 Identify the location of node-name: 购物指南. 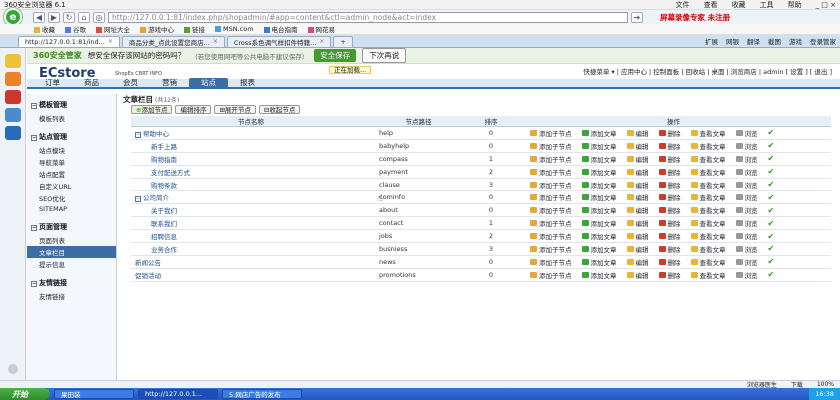
(251, 159).